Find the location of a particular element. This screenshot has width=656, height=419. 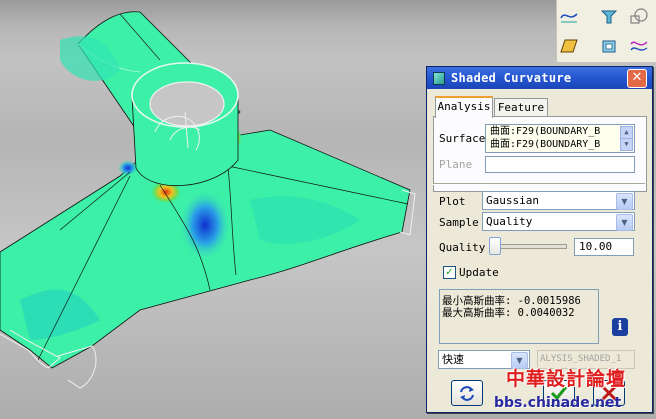

plane-field is located at coordinates (560, 164).